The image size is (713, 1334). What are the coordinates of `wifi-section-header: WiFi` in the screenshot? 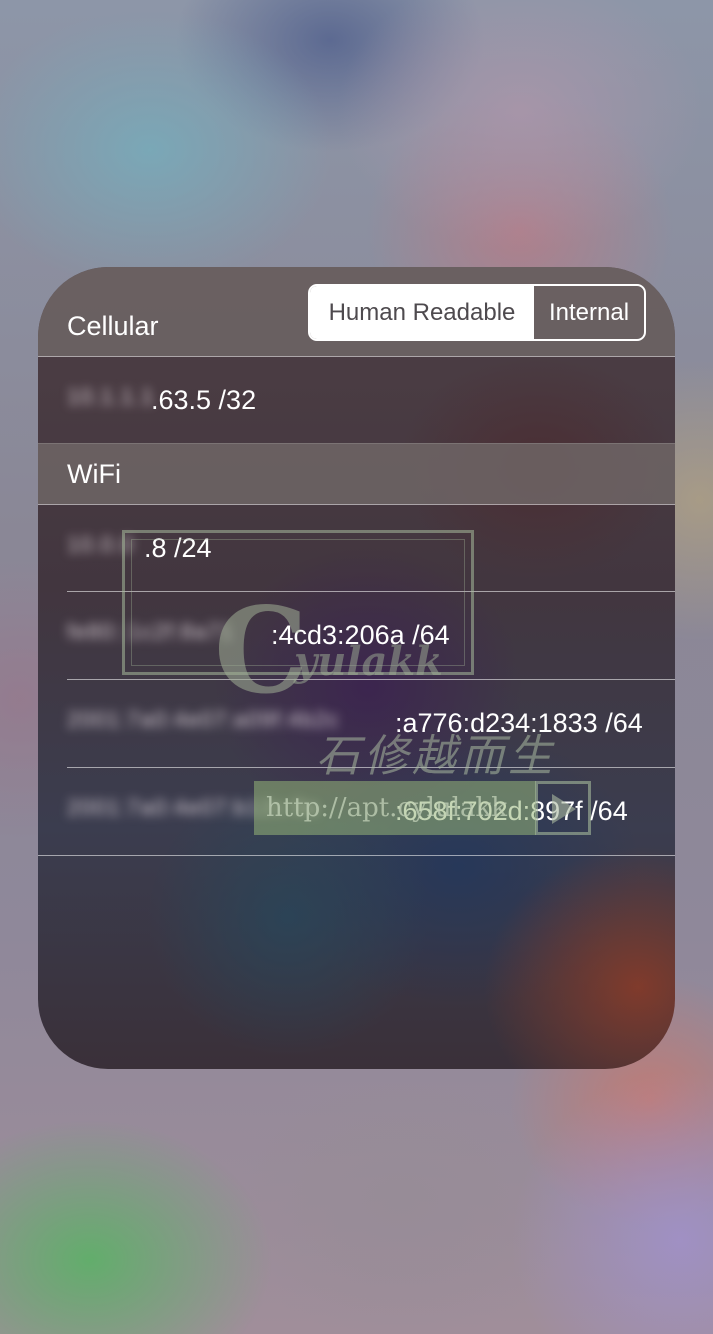 It's located at (356, 473).